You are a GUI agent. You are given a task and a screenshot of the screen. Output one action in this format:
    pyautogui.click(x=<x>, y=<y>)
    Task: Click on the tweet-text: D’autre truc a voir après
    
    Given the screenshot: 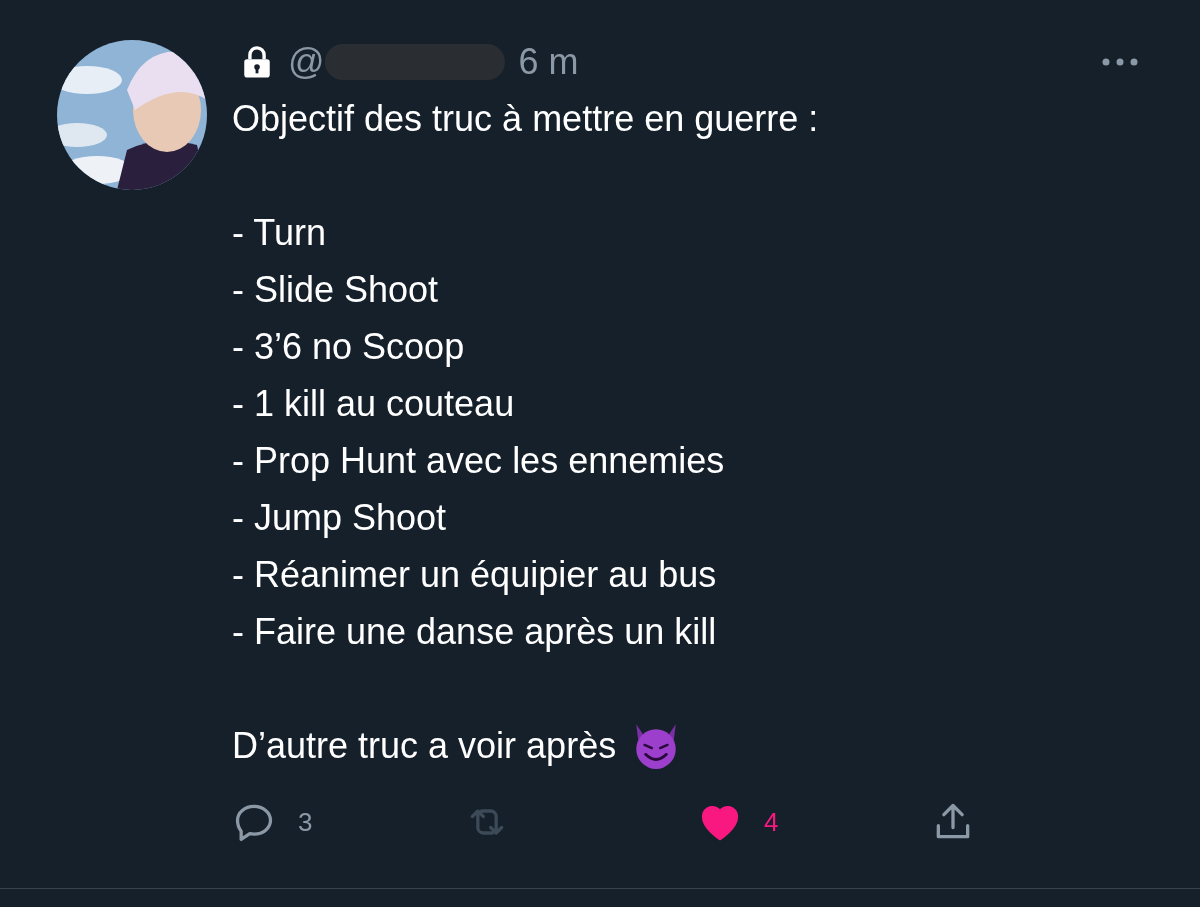 What is the action you would take?
    pyautogui.click(x=424, y=746)
    